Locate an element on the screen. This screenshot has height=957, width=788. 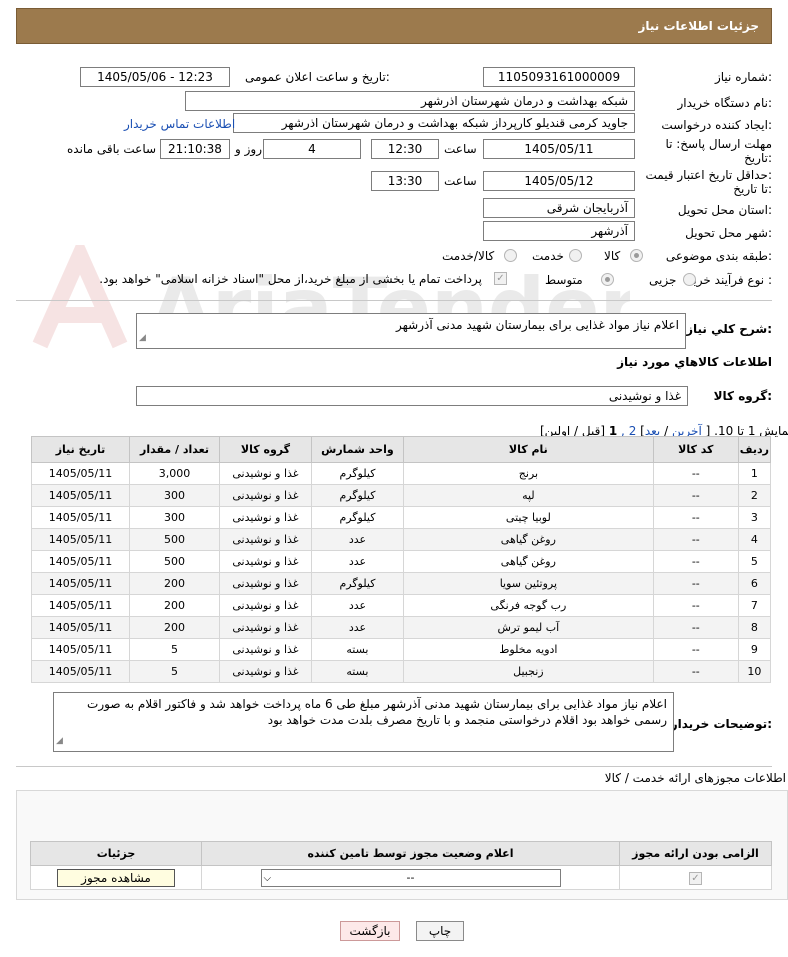
permit-status-value: -- is located at coordinates (410, 877).